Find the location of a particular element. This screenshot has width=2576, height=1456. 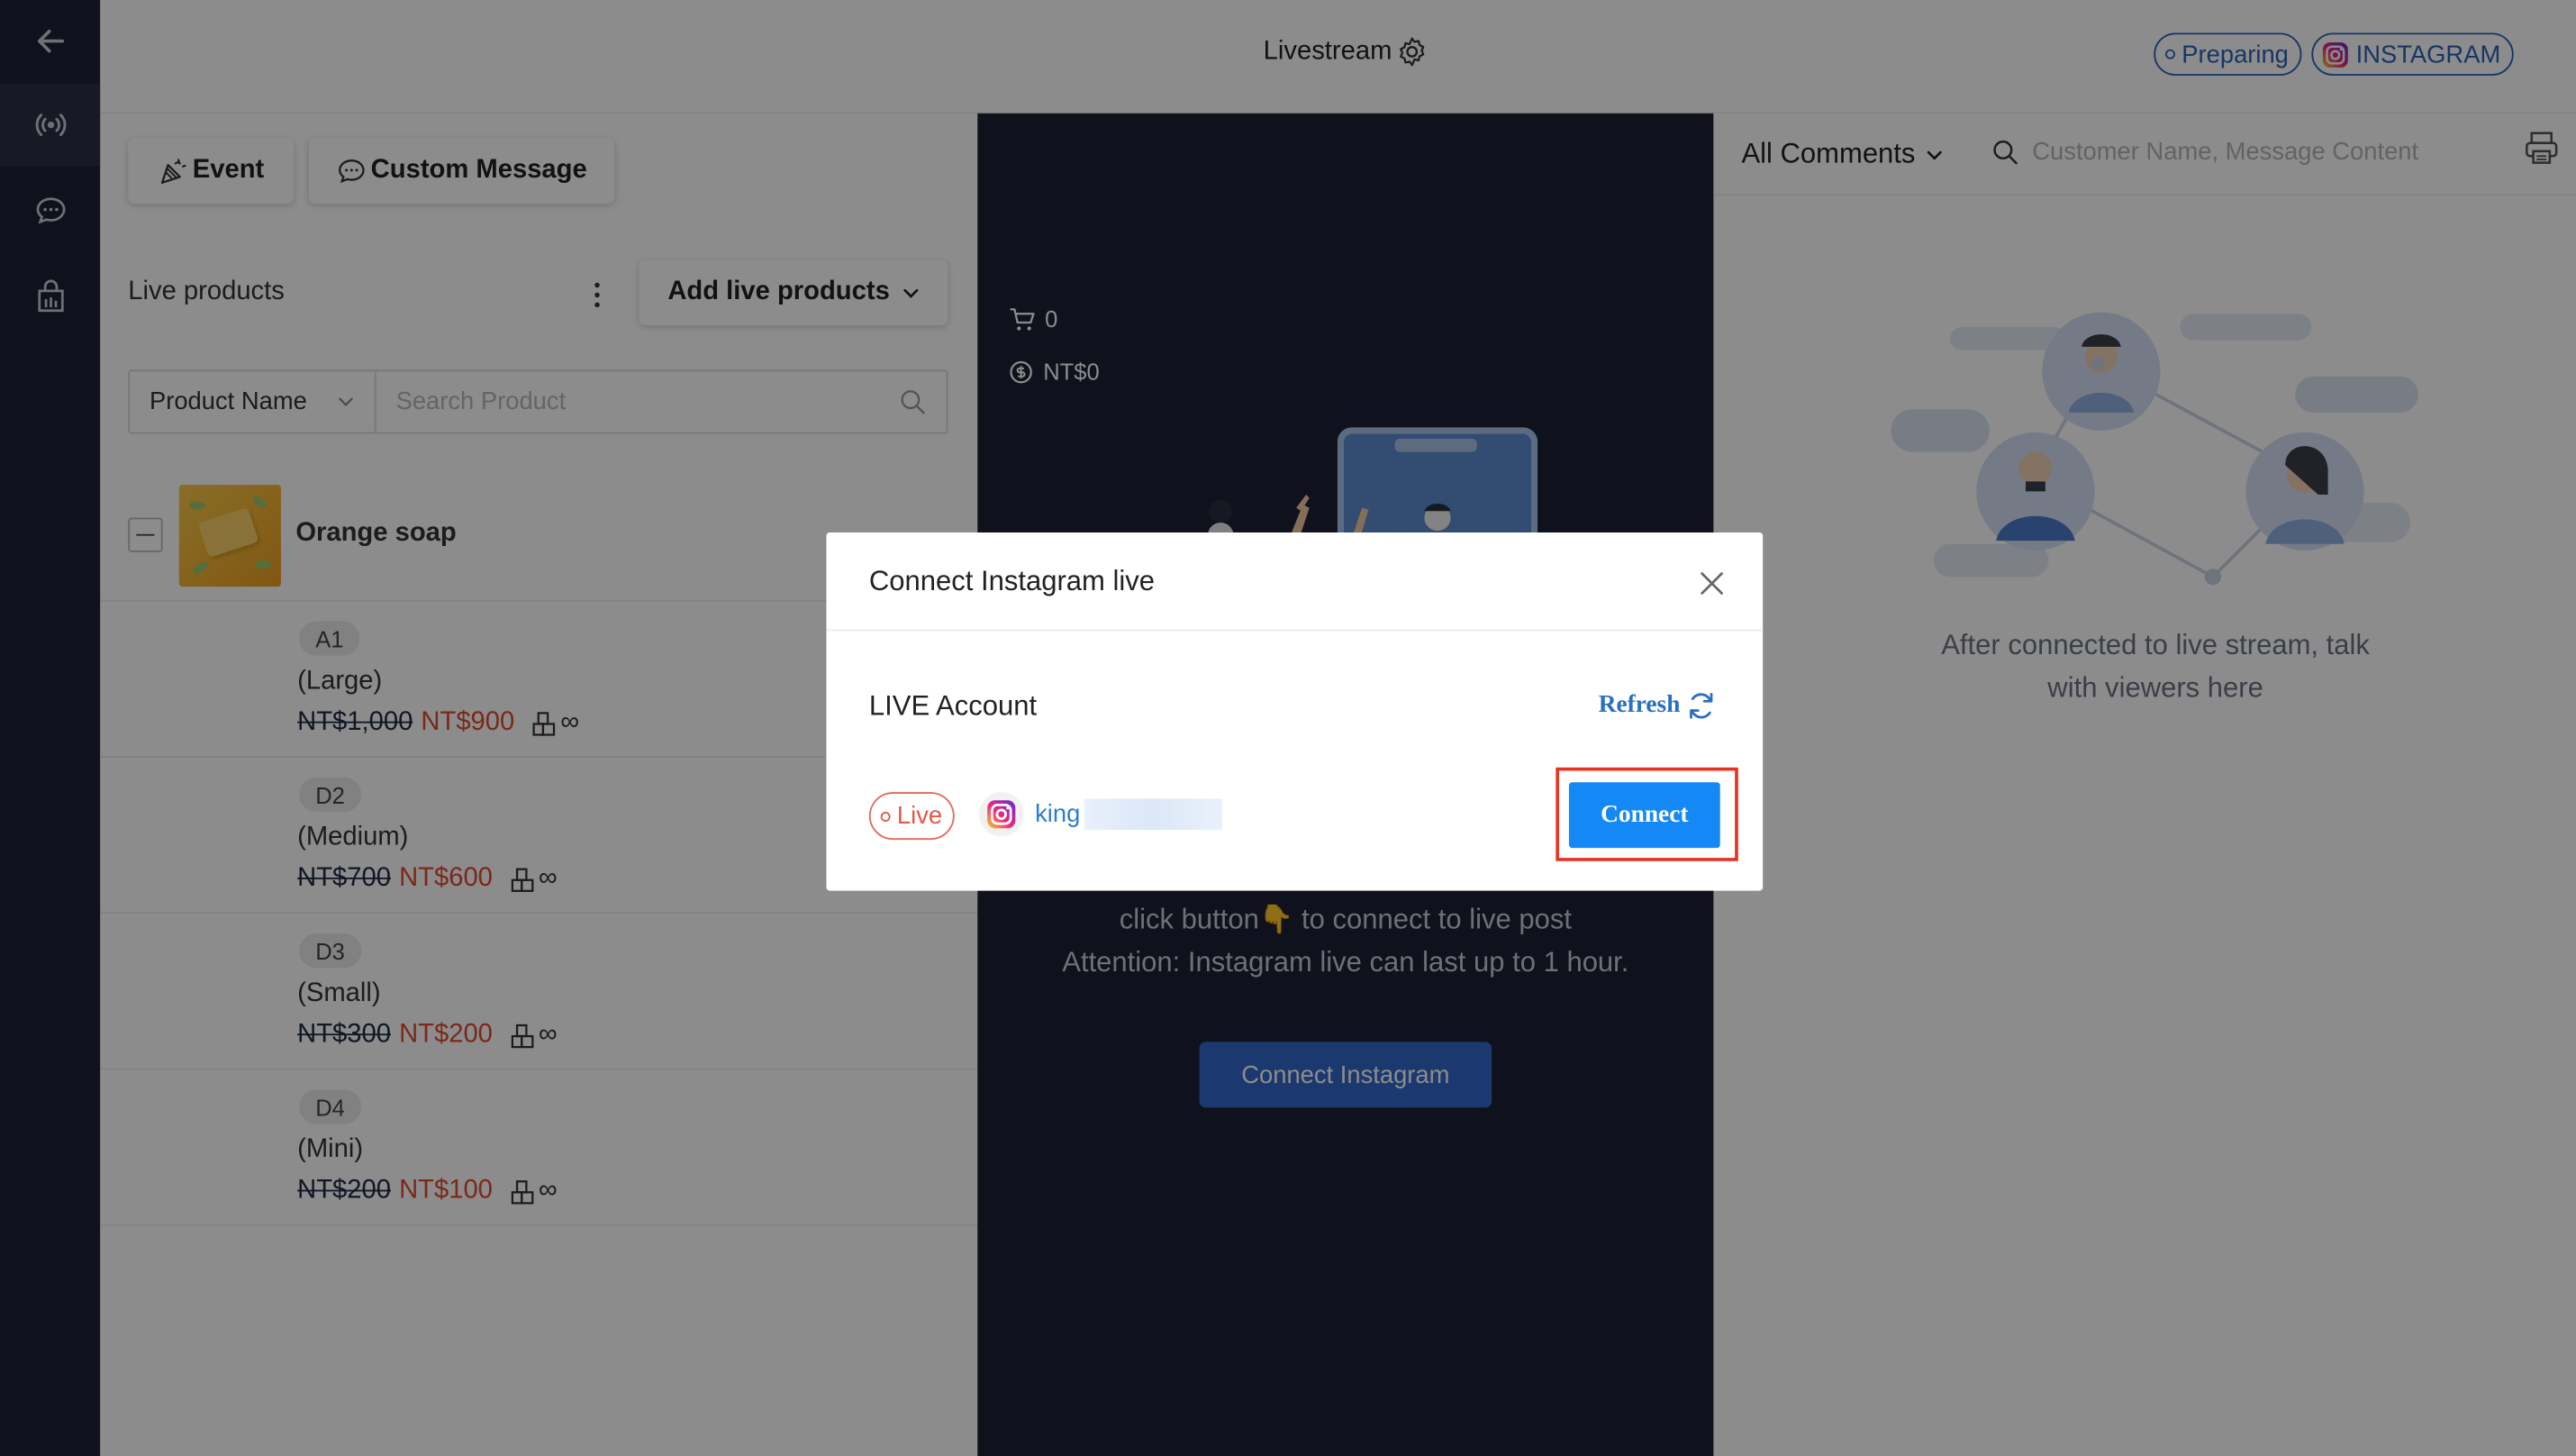

refresh-icon is located at coordinates (1701, 706).